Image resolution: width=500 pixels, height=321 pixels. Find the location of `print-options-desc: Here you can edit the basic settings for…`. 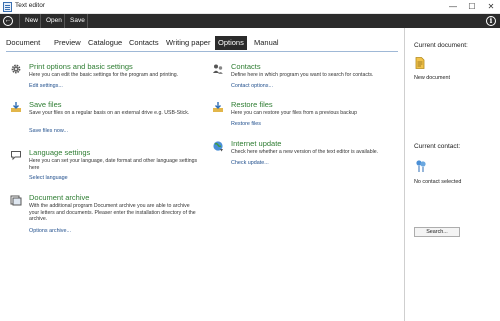

print-options-desc: Here you can edit the basic settings for… is located at coordinates (104, 75).